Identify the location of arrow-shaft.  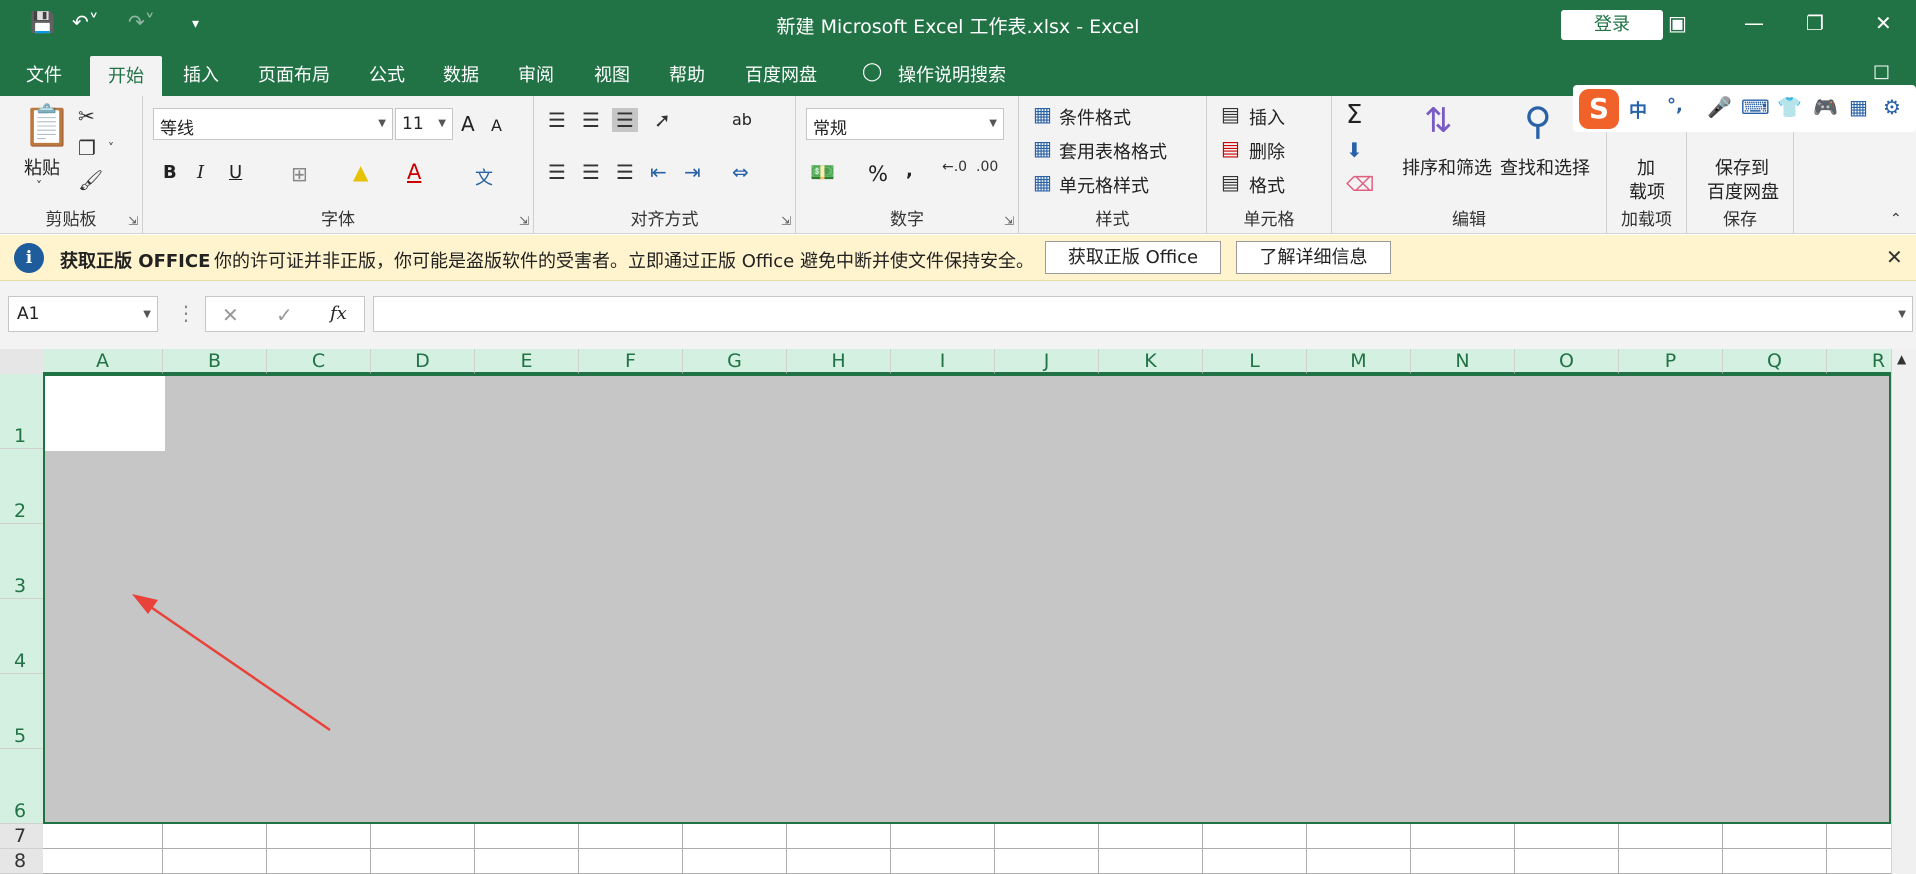
(236, 665).